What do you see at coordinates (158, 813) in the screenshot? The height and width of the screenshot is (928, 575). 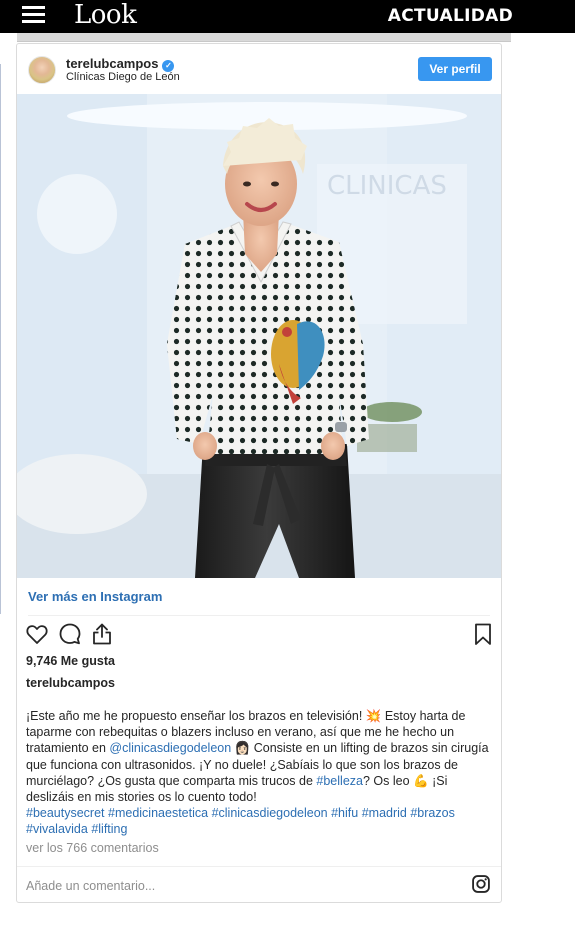 I see `hashtag-link: #medicinaestetica` at bounding box center [158, 813].